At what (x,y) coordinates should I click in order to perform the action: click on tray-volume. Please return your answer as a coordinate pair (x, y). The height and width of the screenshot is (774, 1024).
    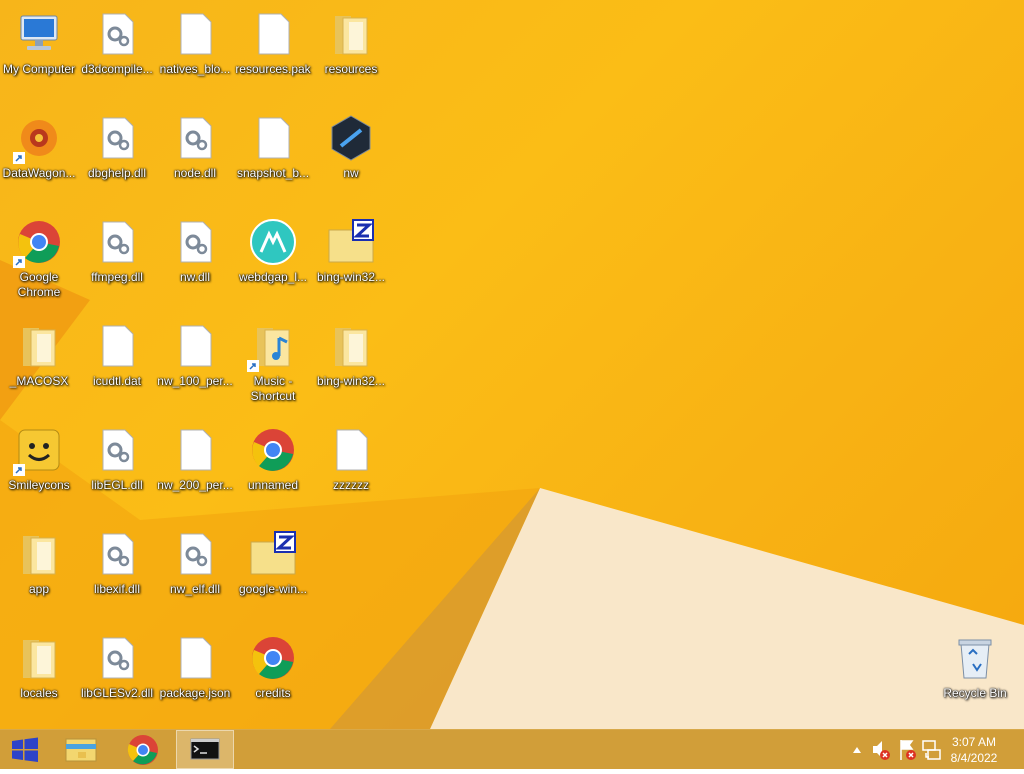
    Looking at the image, I should click on (881, 749).